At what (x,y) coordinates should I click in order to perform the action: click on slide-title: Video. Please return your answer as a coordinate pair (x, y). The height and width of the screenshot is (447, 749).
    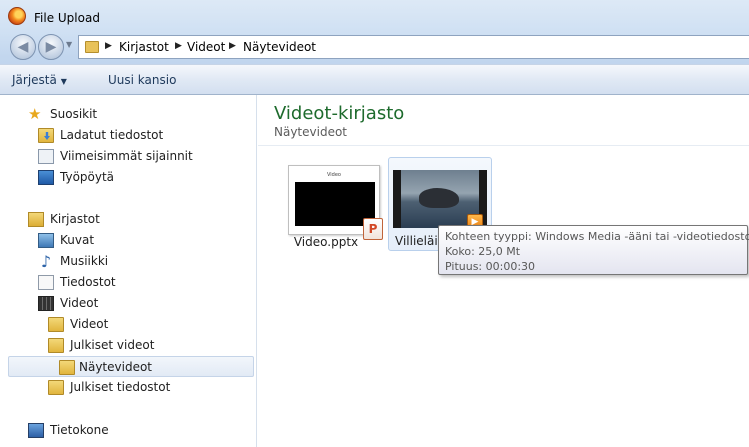
    Looking at the image, I should click on (333, 175).